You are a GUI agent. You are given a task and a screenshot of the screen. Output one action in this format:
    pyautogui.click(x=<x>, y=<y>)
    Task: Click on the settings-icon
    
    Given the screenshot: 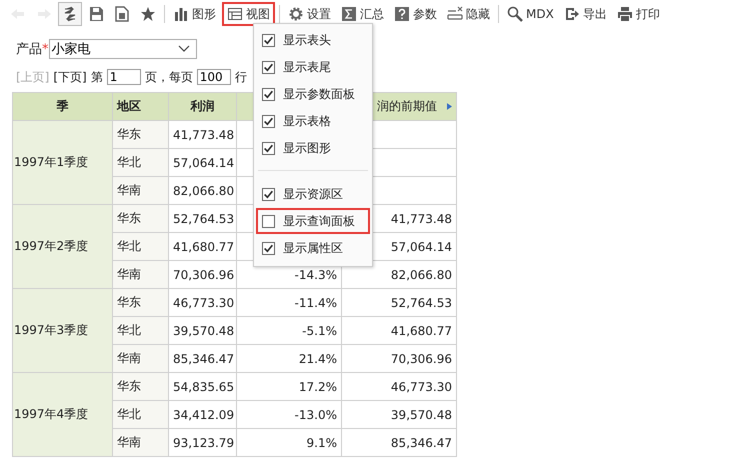 What is the action you would take?
    pyautogui.click(x=296, y=14)
    